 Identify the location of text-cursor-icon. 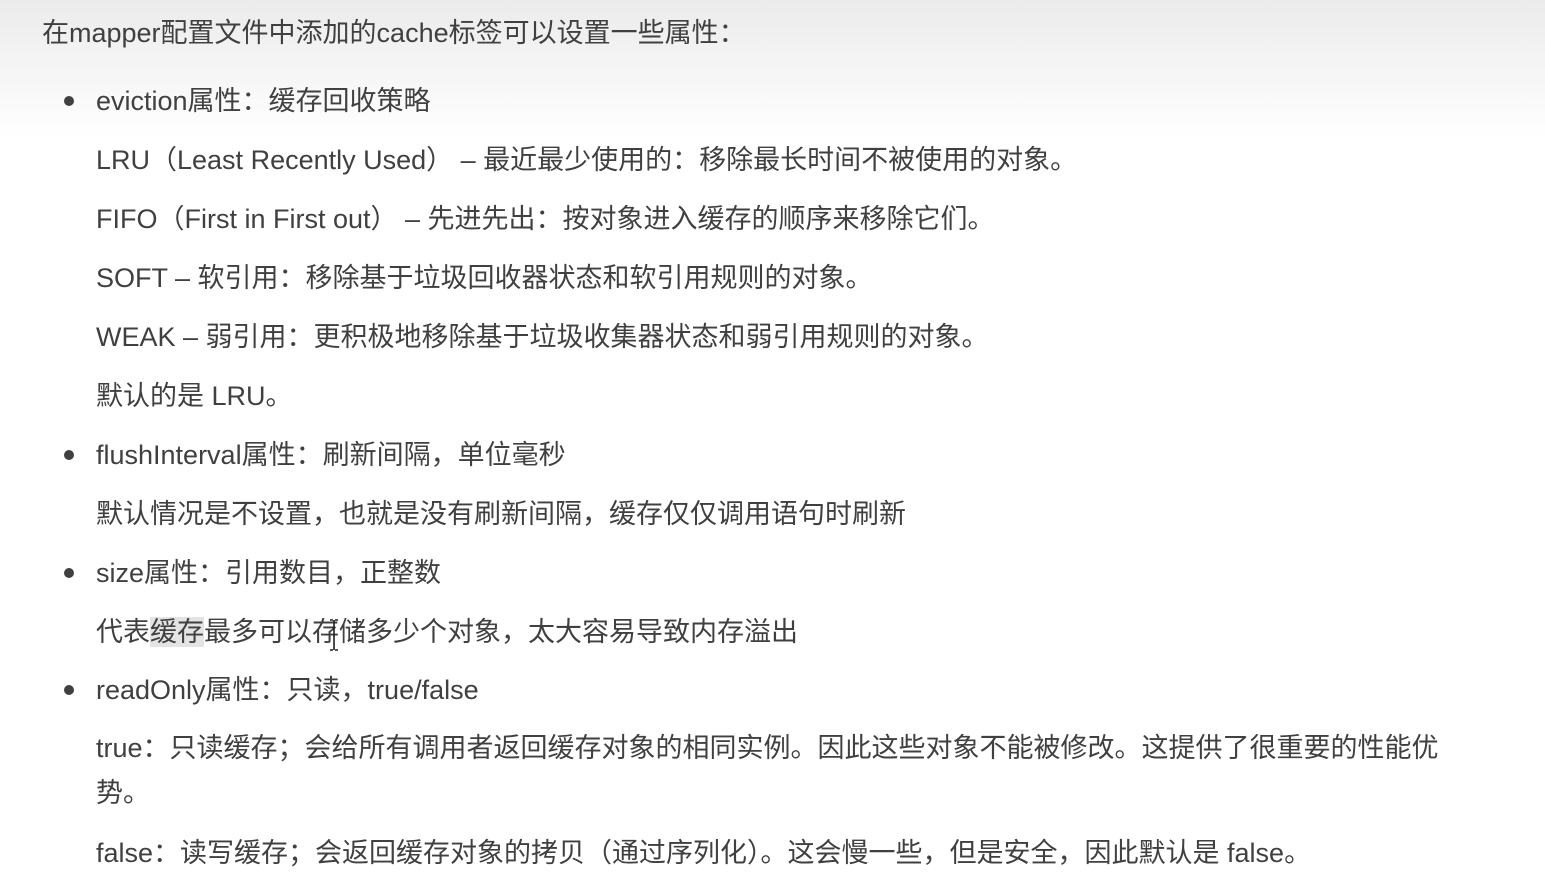
(334, 635).